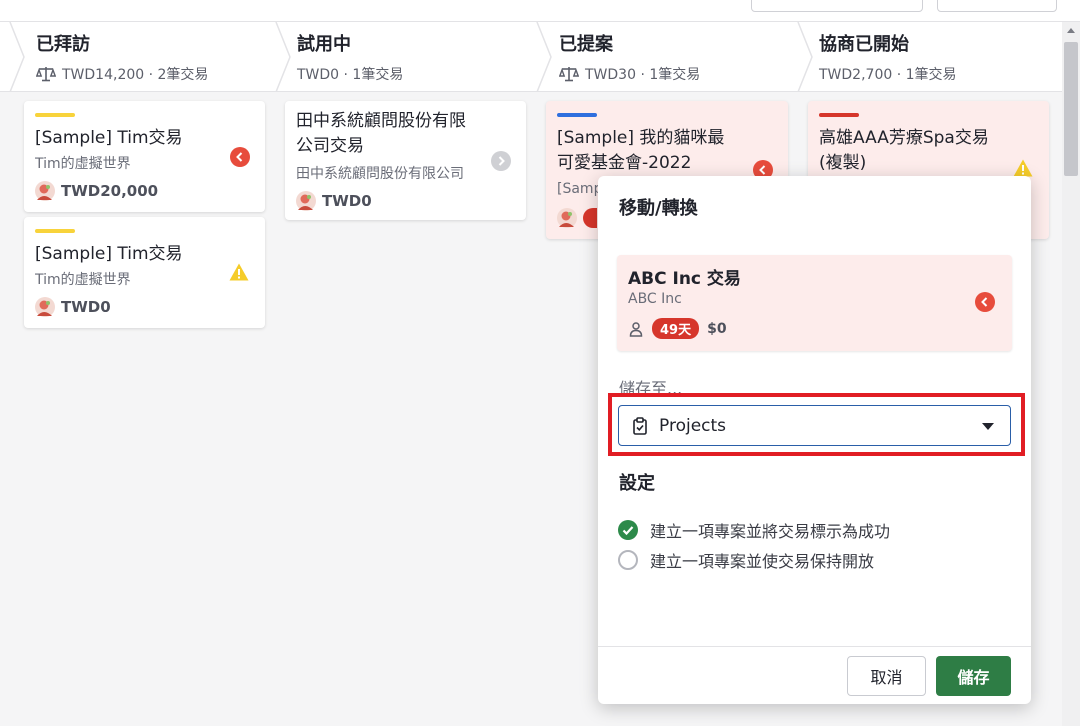 This screenshot has height=726, width=1080. I want to click on option-mark-won: 建立一項專案並將交易標示為成功, so click(754, 530).